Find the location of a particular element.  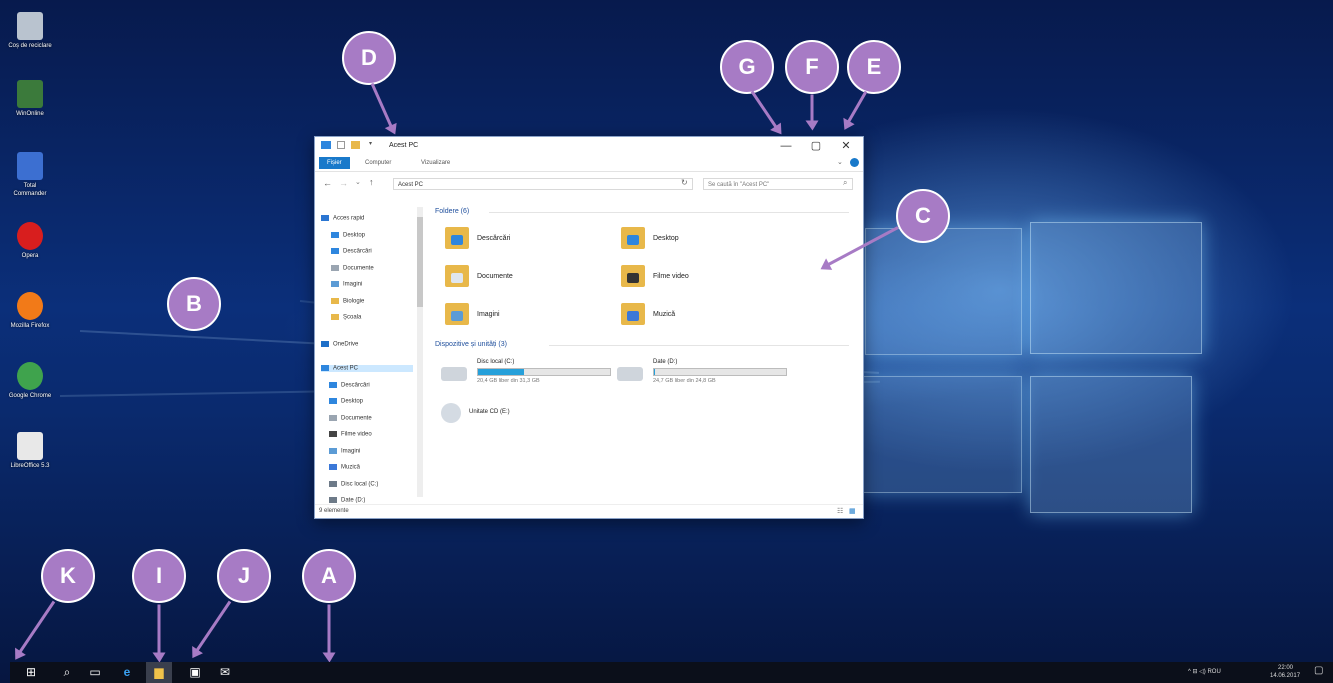

ribbon-expand-icon: ⌄ is located at coordinates (840, 162).